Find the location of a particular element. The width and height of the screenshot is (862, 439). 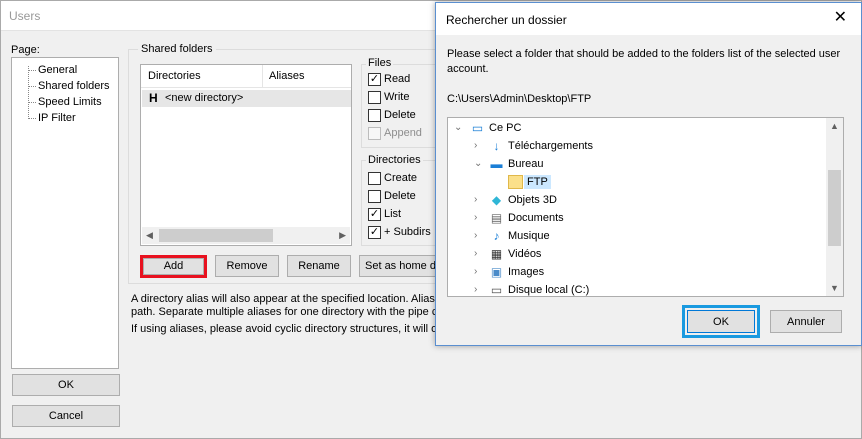

scroll-right-icon: ▶ is located at coordinates (342, 235).